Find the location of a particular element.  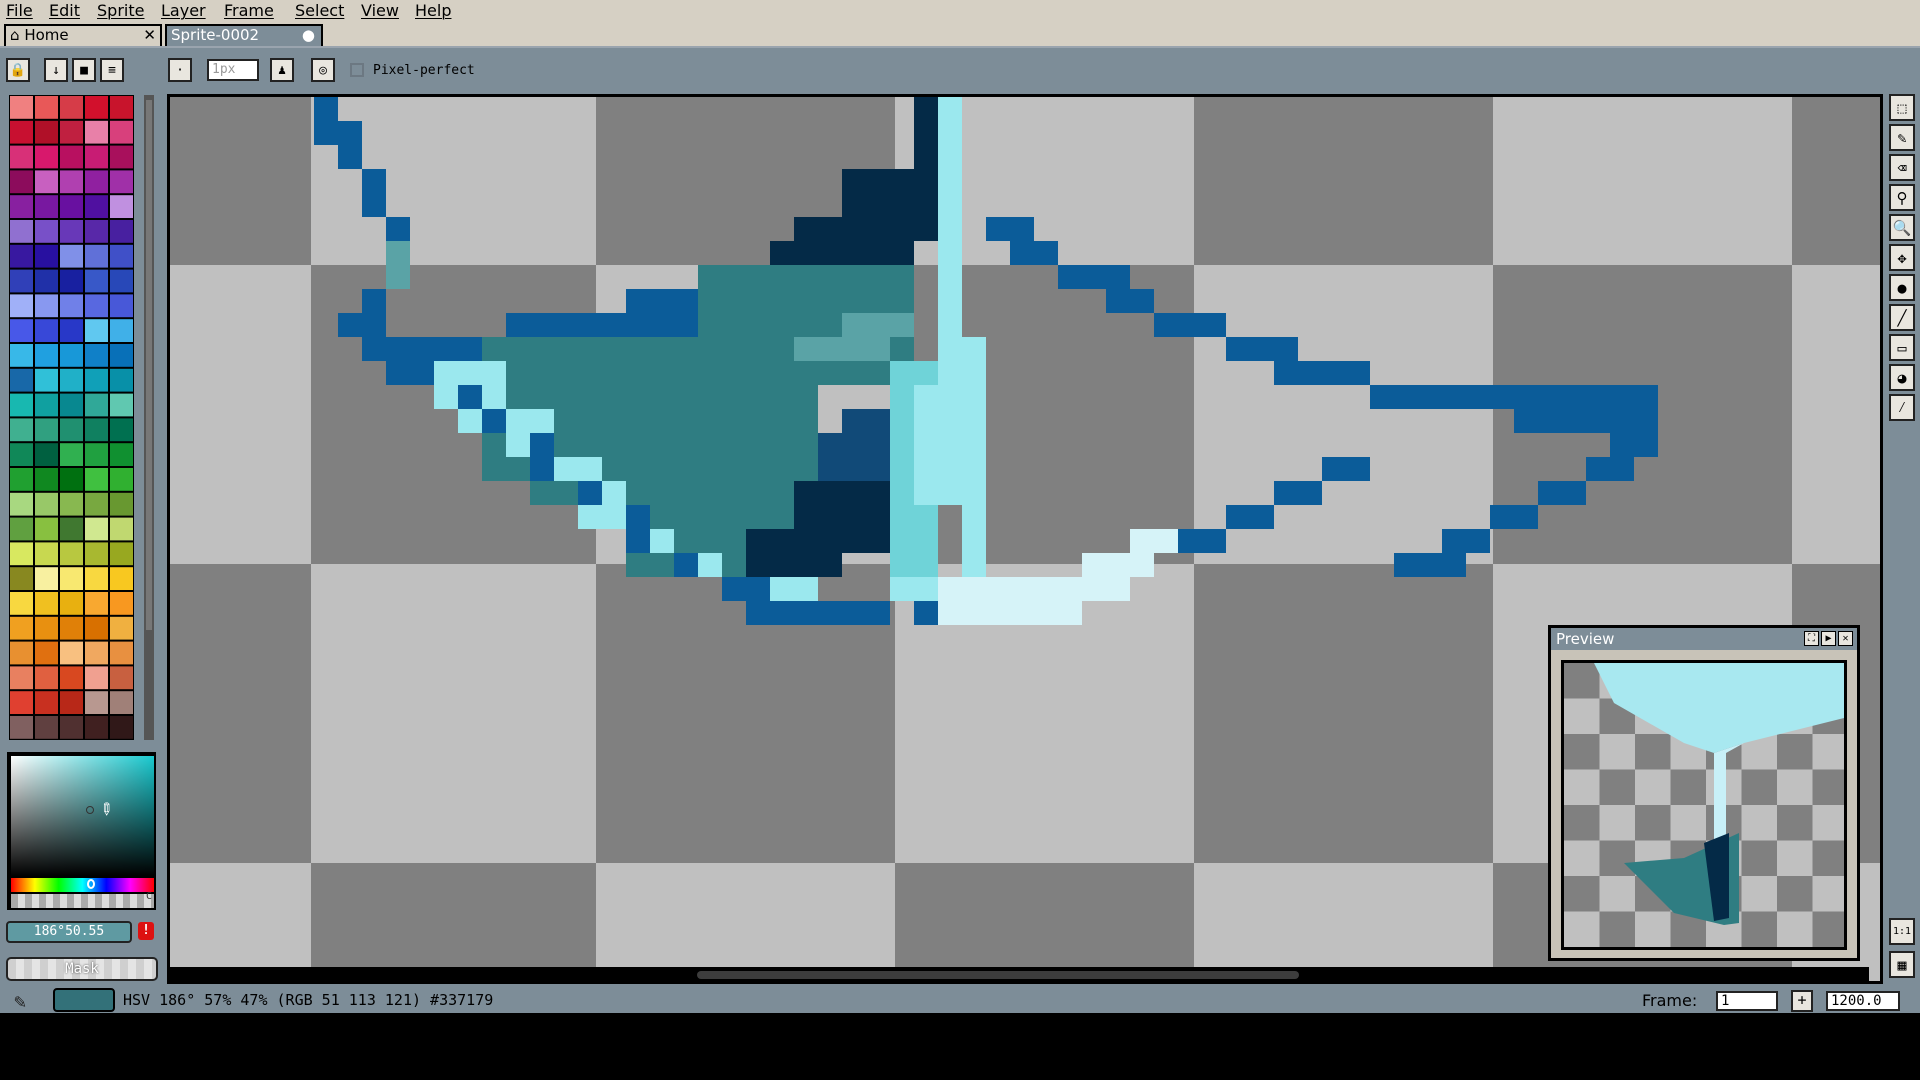

color-picker: ✎ C is located at coordinates (81, 831).